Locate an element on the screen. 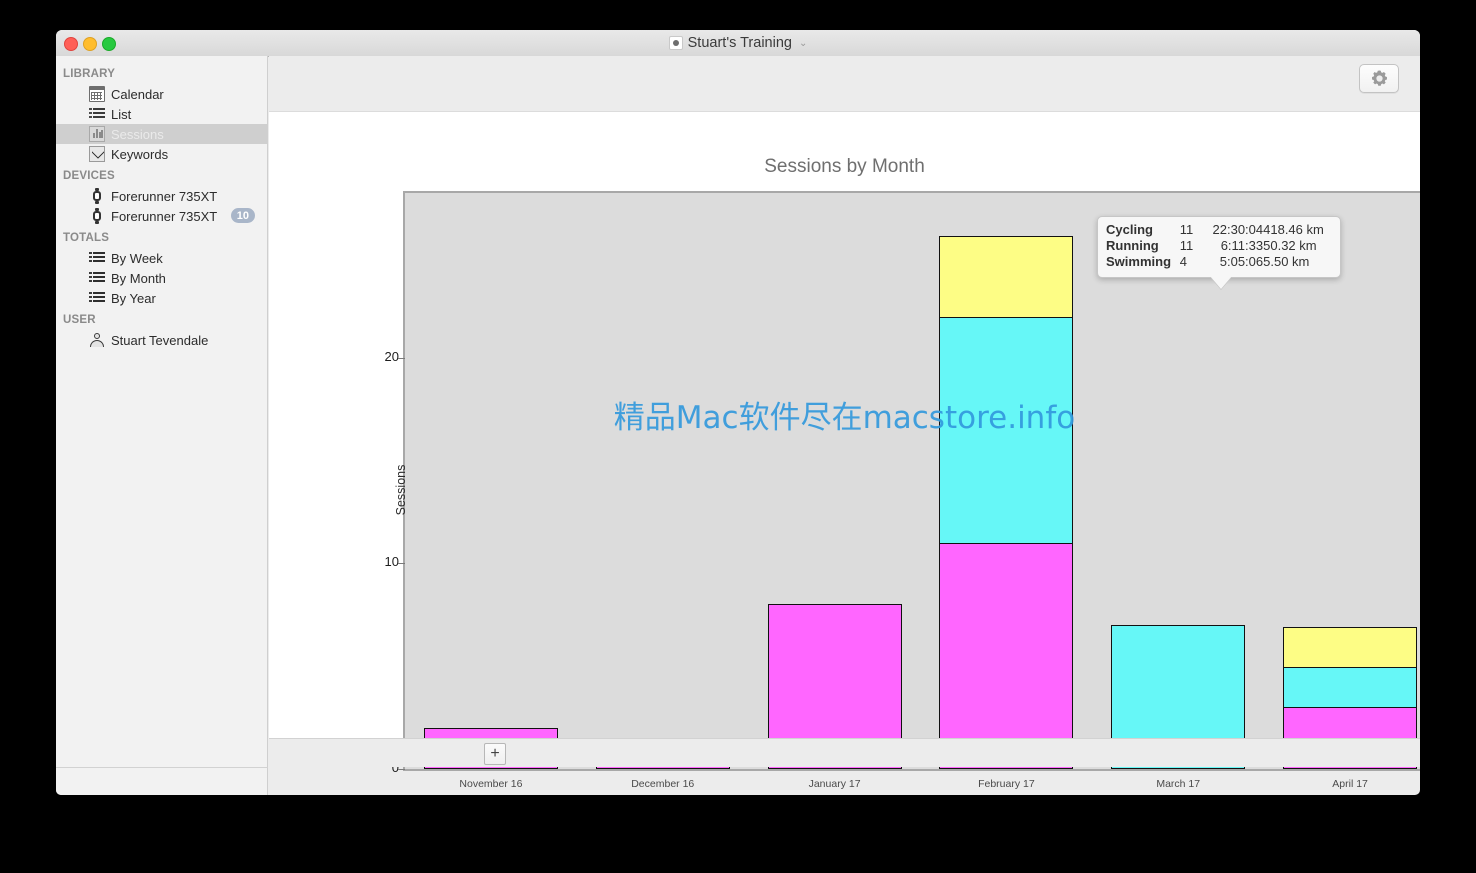 This screenshot has height=873, width=1476. sidebar-item-sessions: Sessions is located at coordinates (161, 134).